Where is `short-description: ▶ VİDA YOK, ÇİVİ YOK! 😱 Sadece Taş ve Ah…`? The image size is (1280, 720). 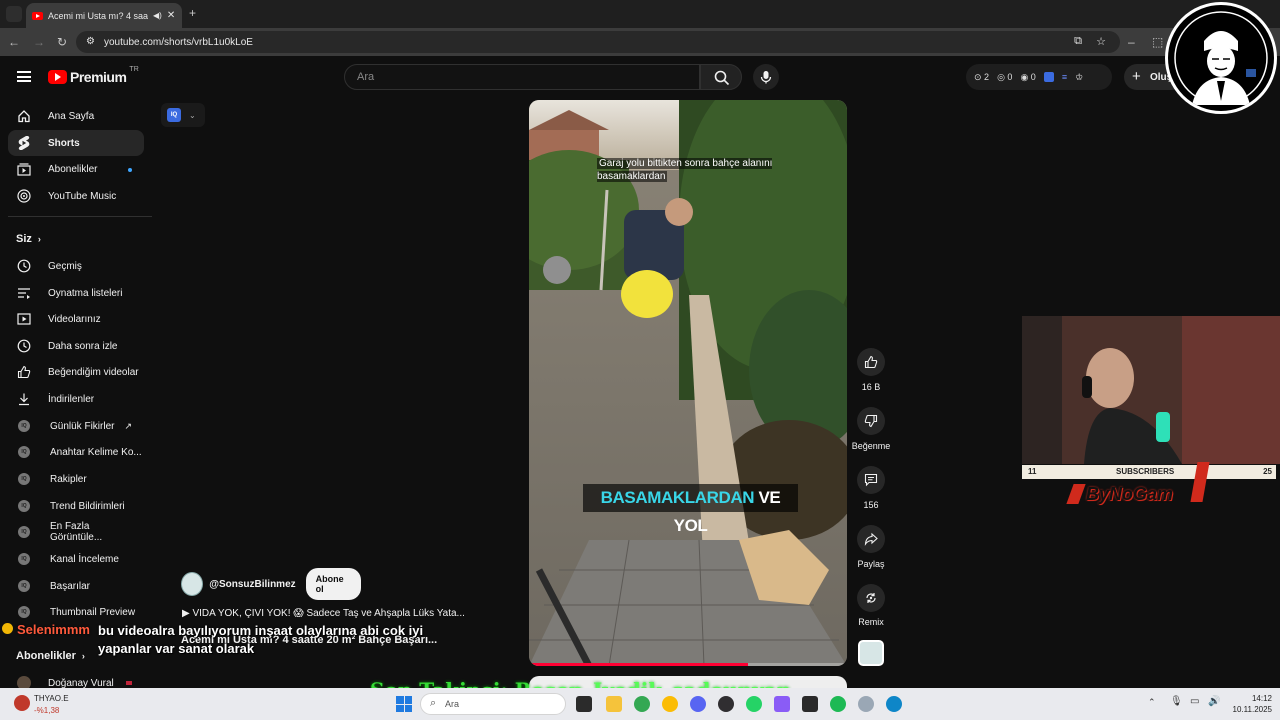
short-description: ▶ VİDA YOK, ÇİVİ YOK! 😱 Sadece Taş ve Ah… is located at coordinates (332, 613).